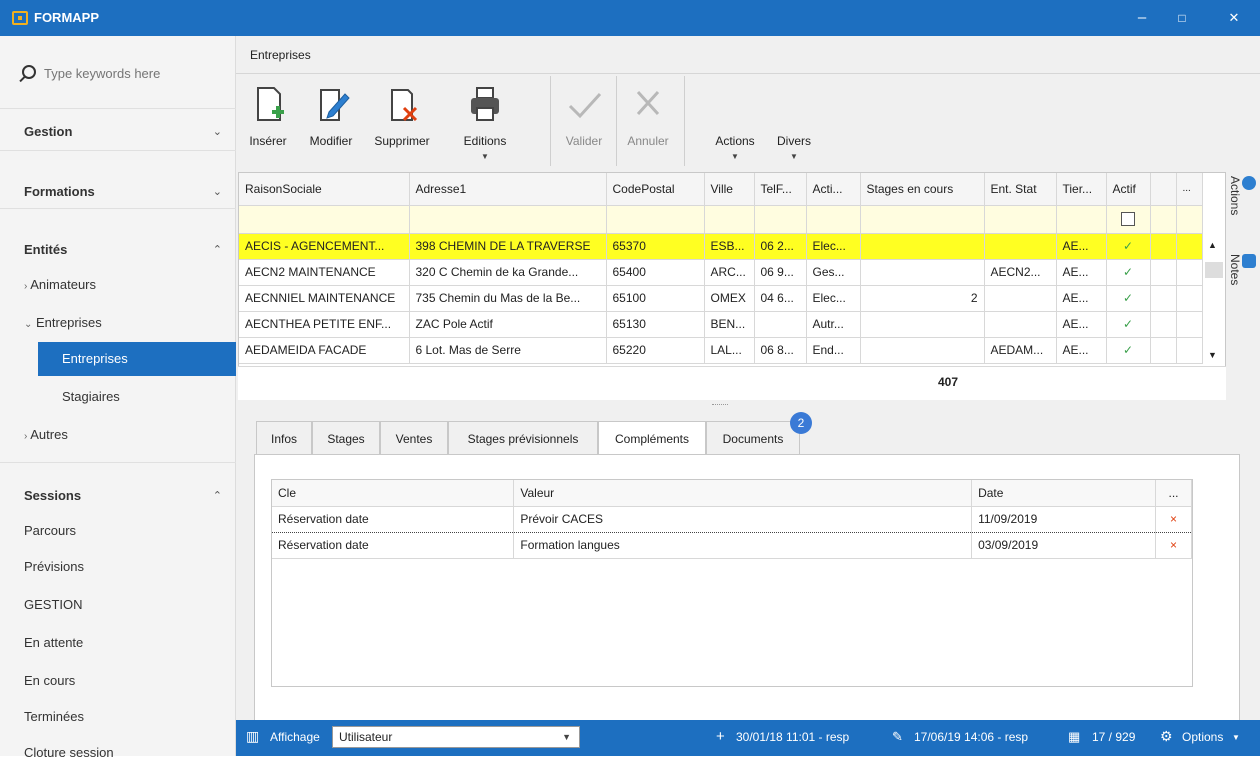  Describe the element at coordinates (1212, 355) in the screenshot. I see `scroll-down-icon: ▼` at that location.